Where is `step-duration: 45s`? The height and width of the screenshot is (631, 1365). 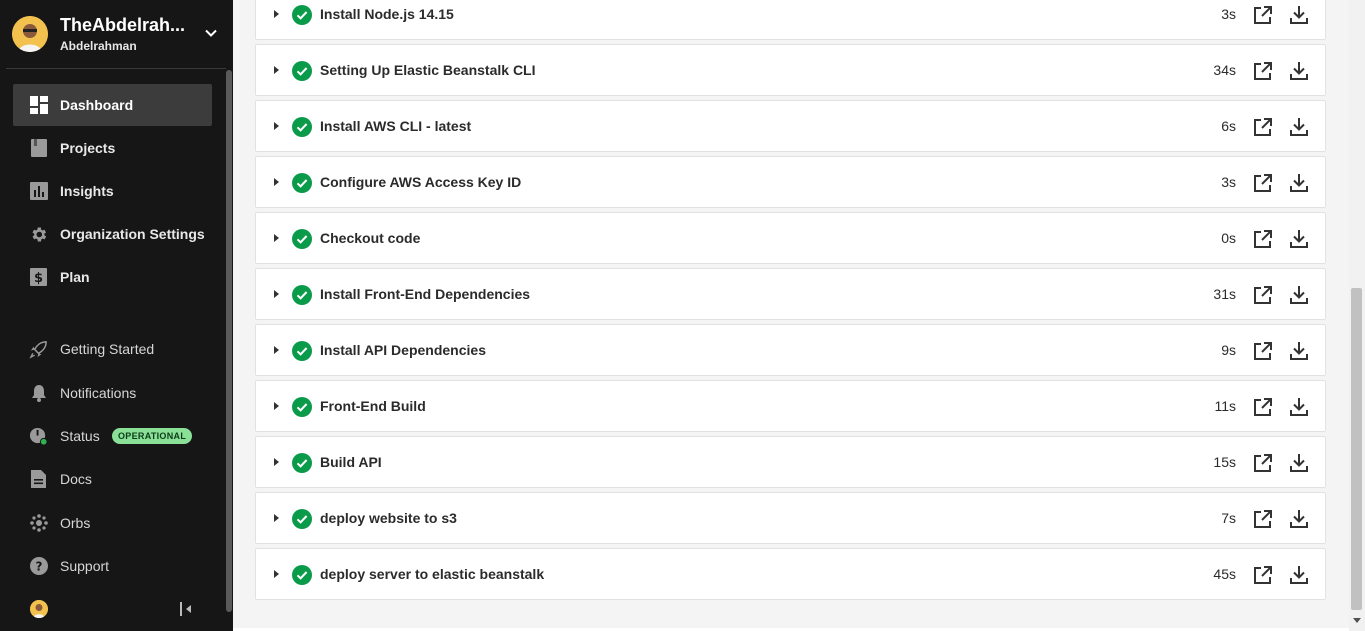
step-duration: 45s is located at coordinates (1224, 574).